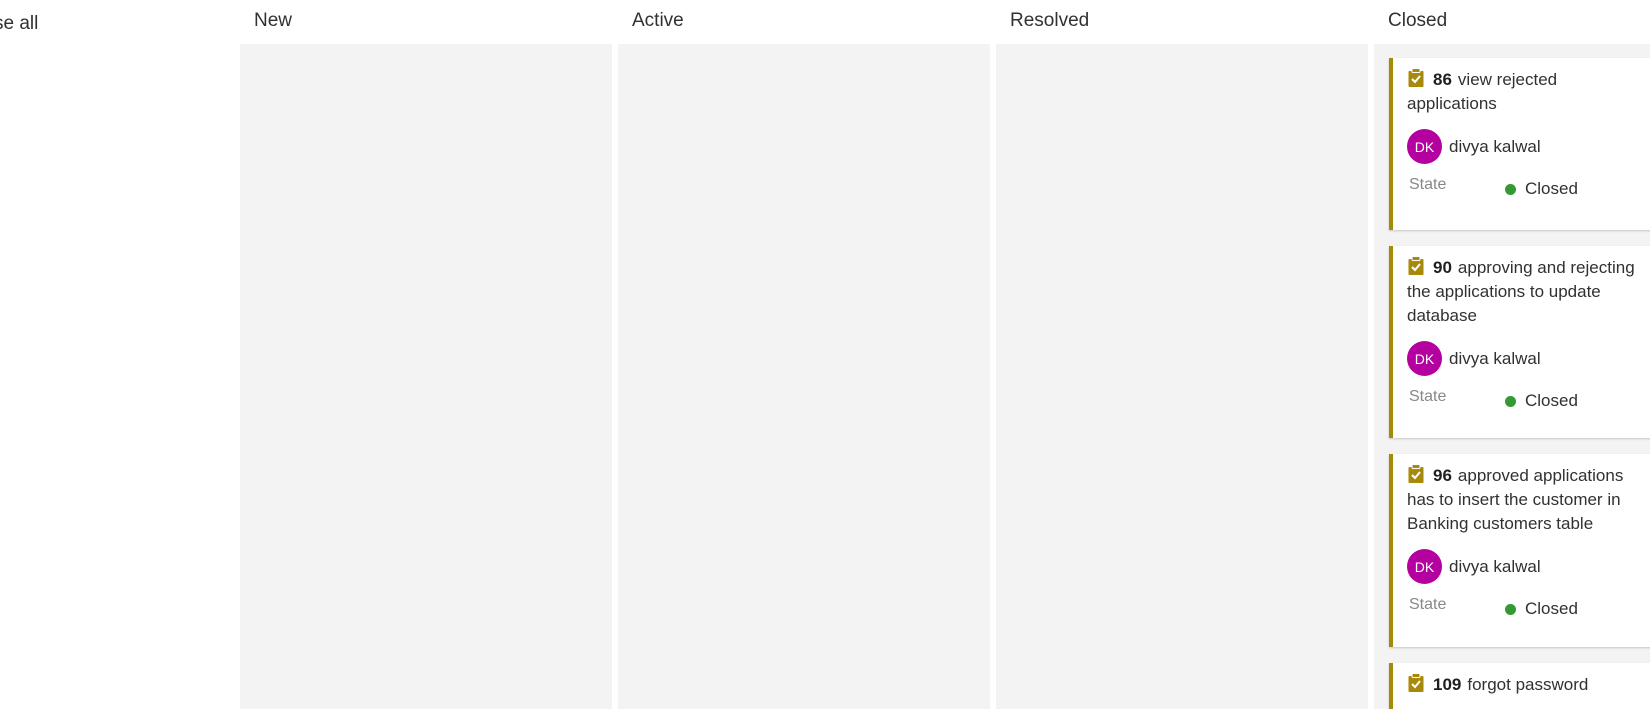 The width and height of the screenshot is (1650, 709). I want to click on card-title-text: view rejected applications, so click(1482, 91).